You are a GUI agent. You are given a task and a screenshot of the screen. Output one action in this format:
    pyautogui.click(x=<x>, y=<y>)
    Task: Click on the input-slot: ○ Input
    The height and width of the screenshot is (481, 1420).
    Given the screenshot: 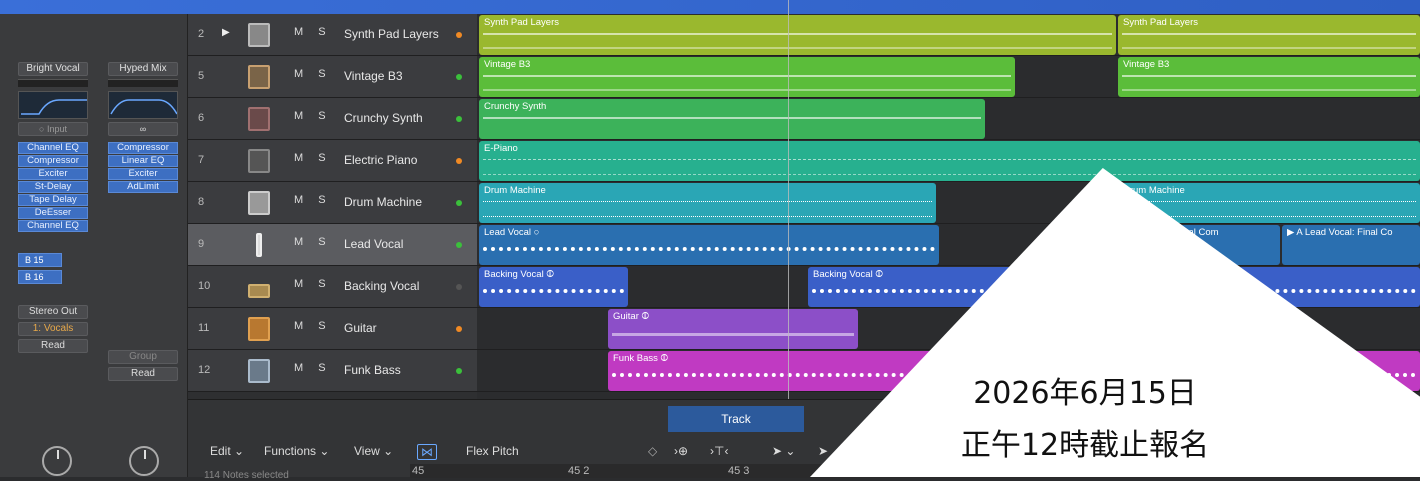 What is the action you would take?
    pyautogui.click(x=53, y=129)
    